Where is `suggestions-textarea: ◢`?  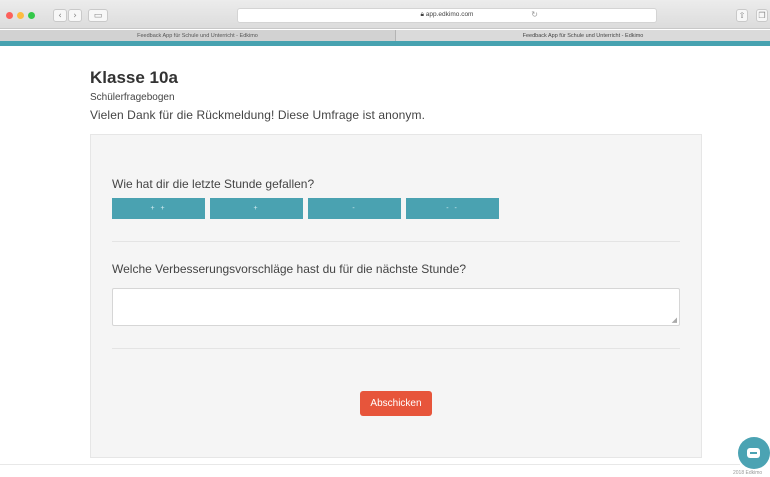
suggestions-textarea: ◢ is located at coordinates (396, 307).